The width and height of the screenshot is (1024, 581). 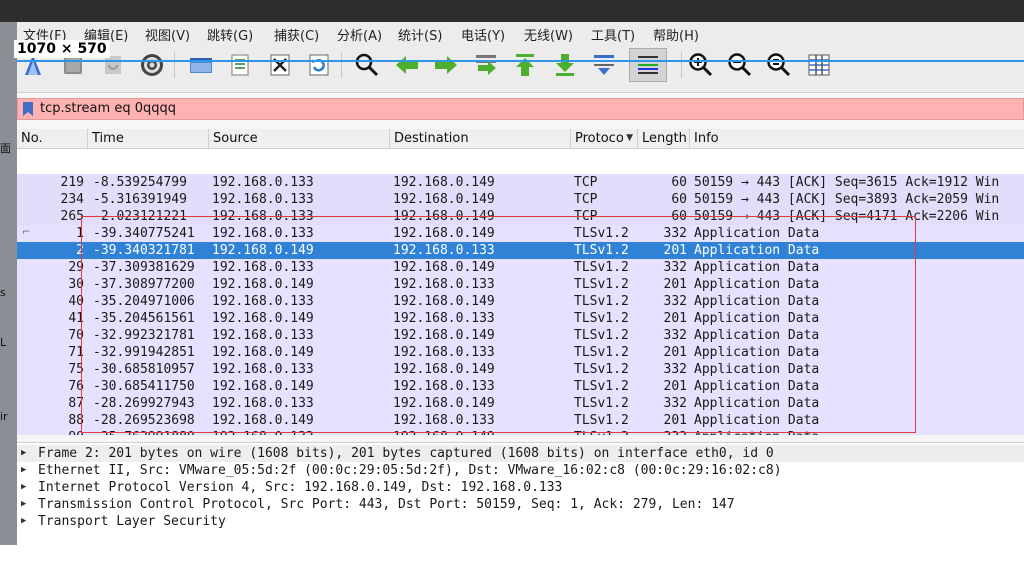 I want to click on packet-time: -2.023121221, so click(x=140, y=216).